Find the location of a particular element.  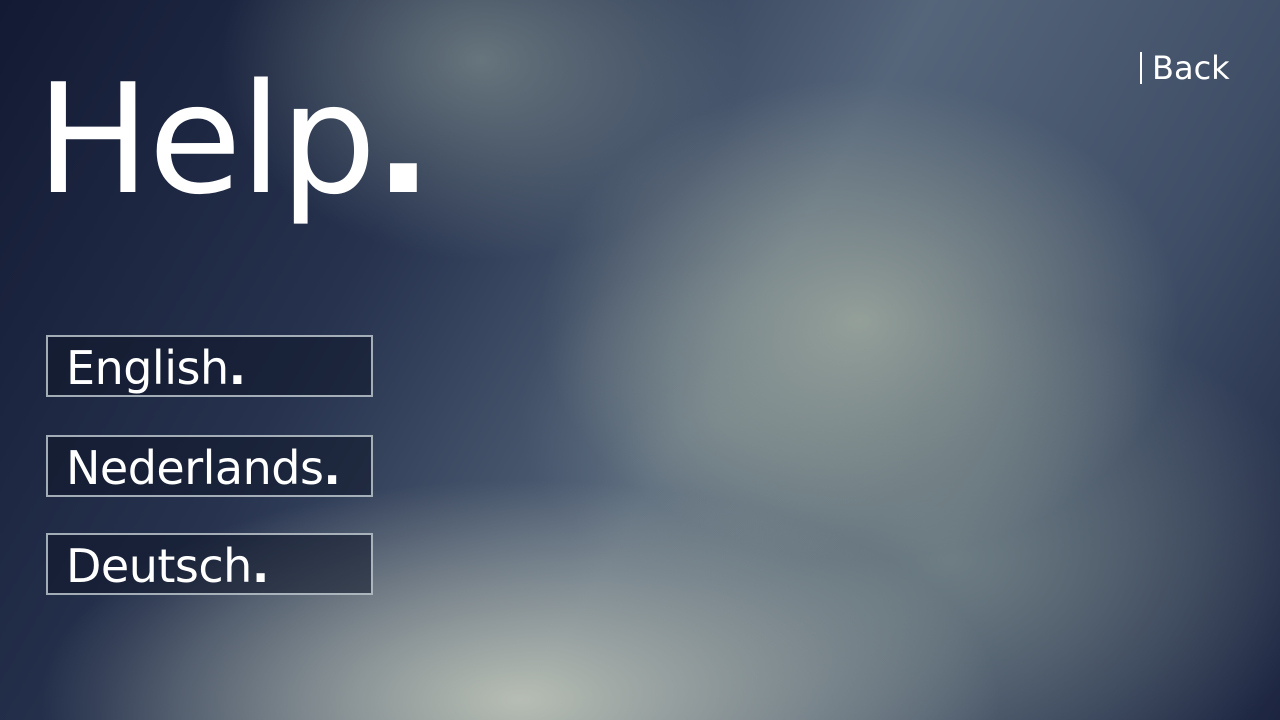

back-button-label: Back is located at coordinates (1191, 68).